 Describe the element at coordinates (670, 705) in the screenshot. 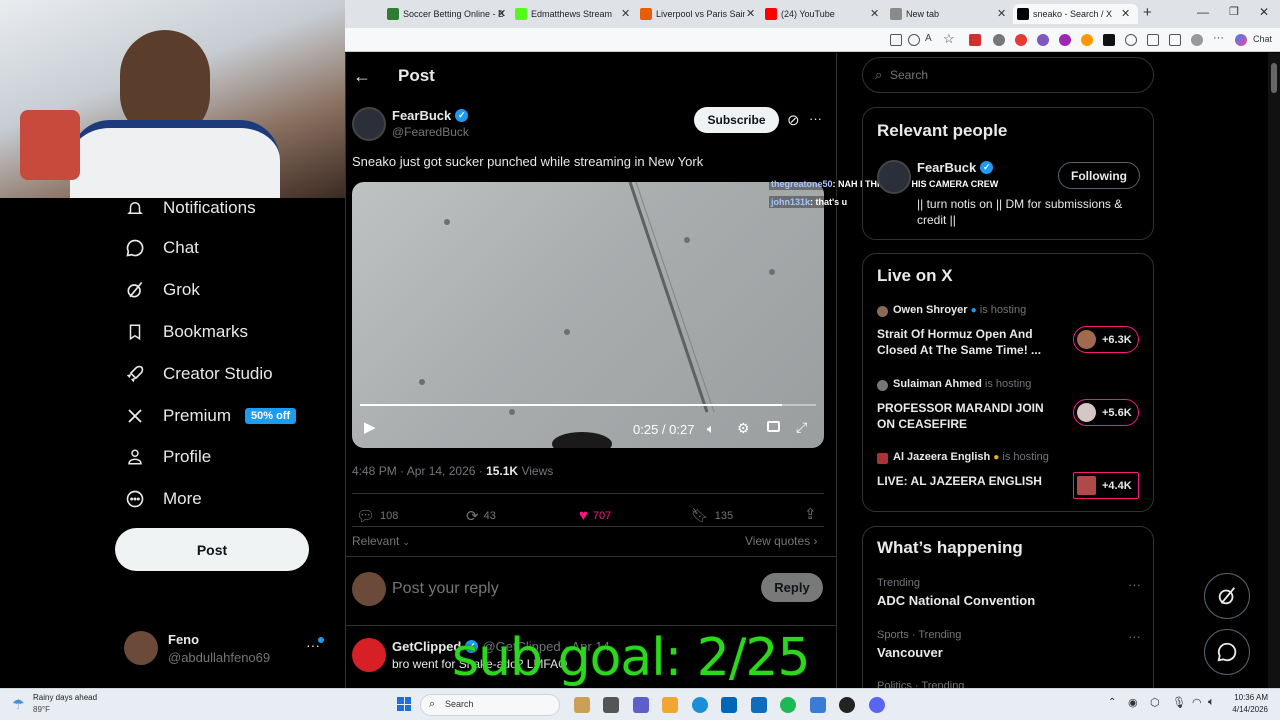

I see `file-explorer-icon` at that location.